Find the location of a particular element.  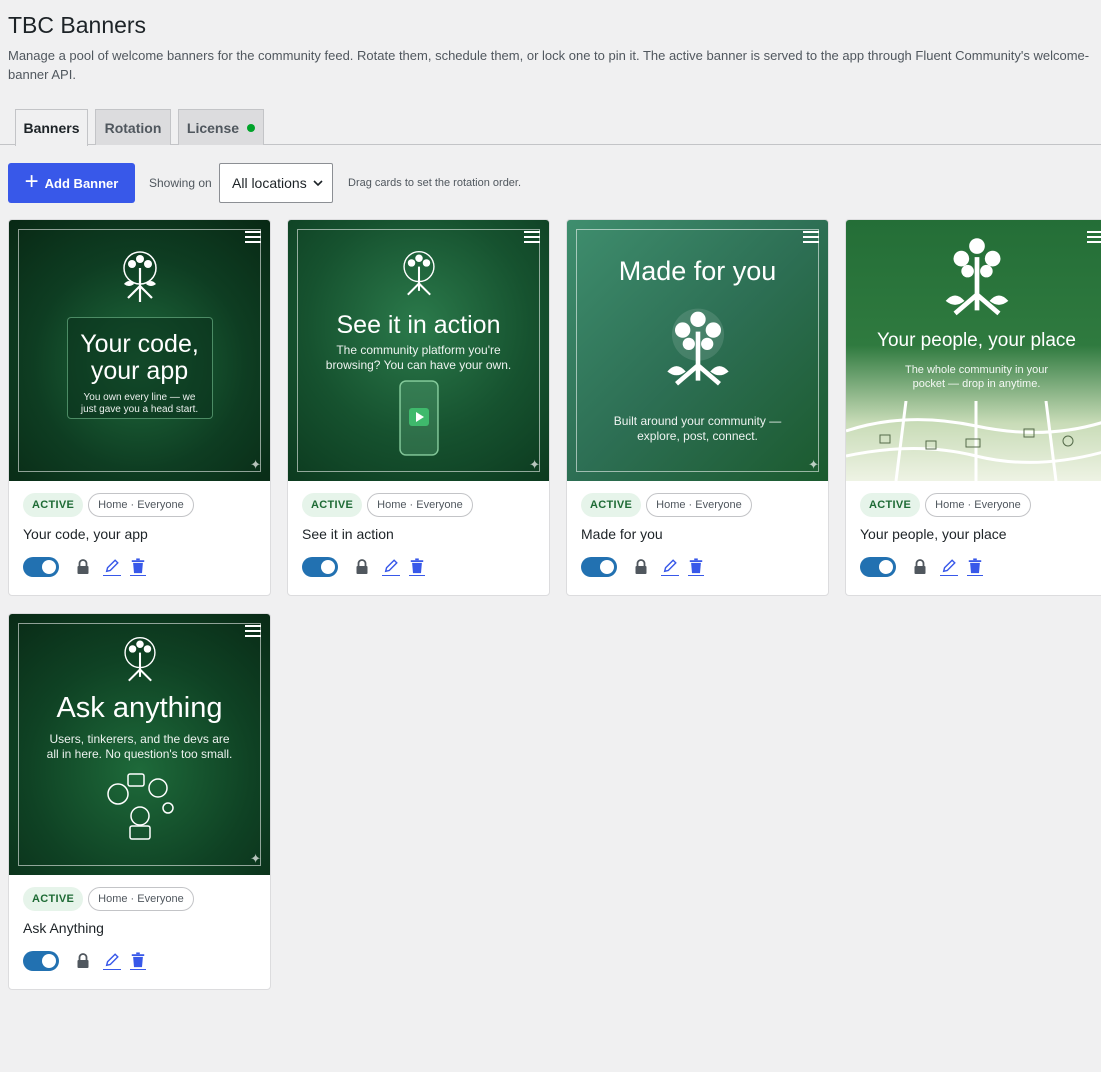

card-title: See it in action is located at coordinates (348, 534).